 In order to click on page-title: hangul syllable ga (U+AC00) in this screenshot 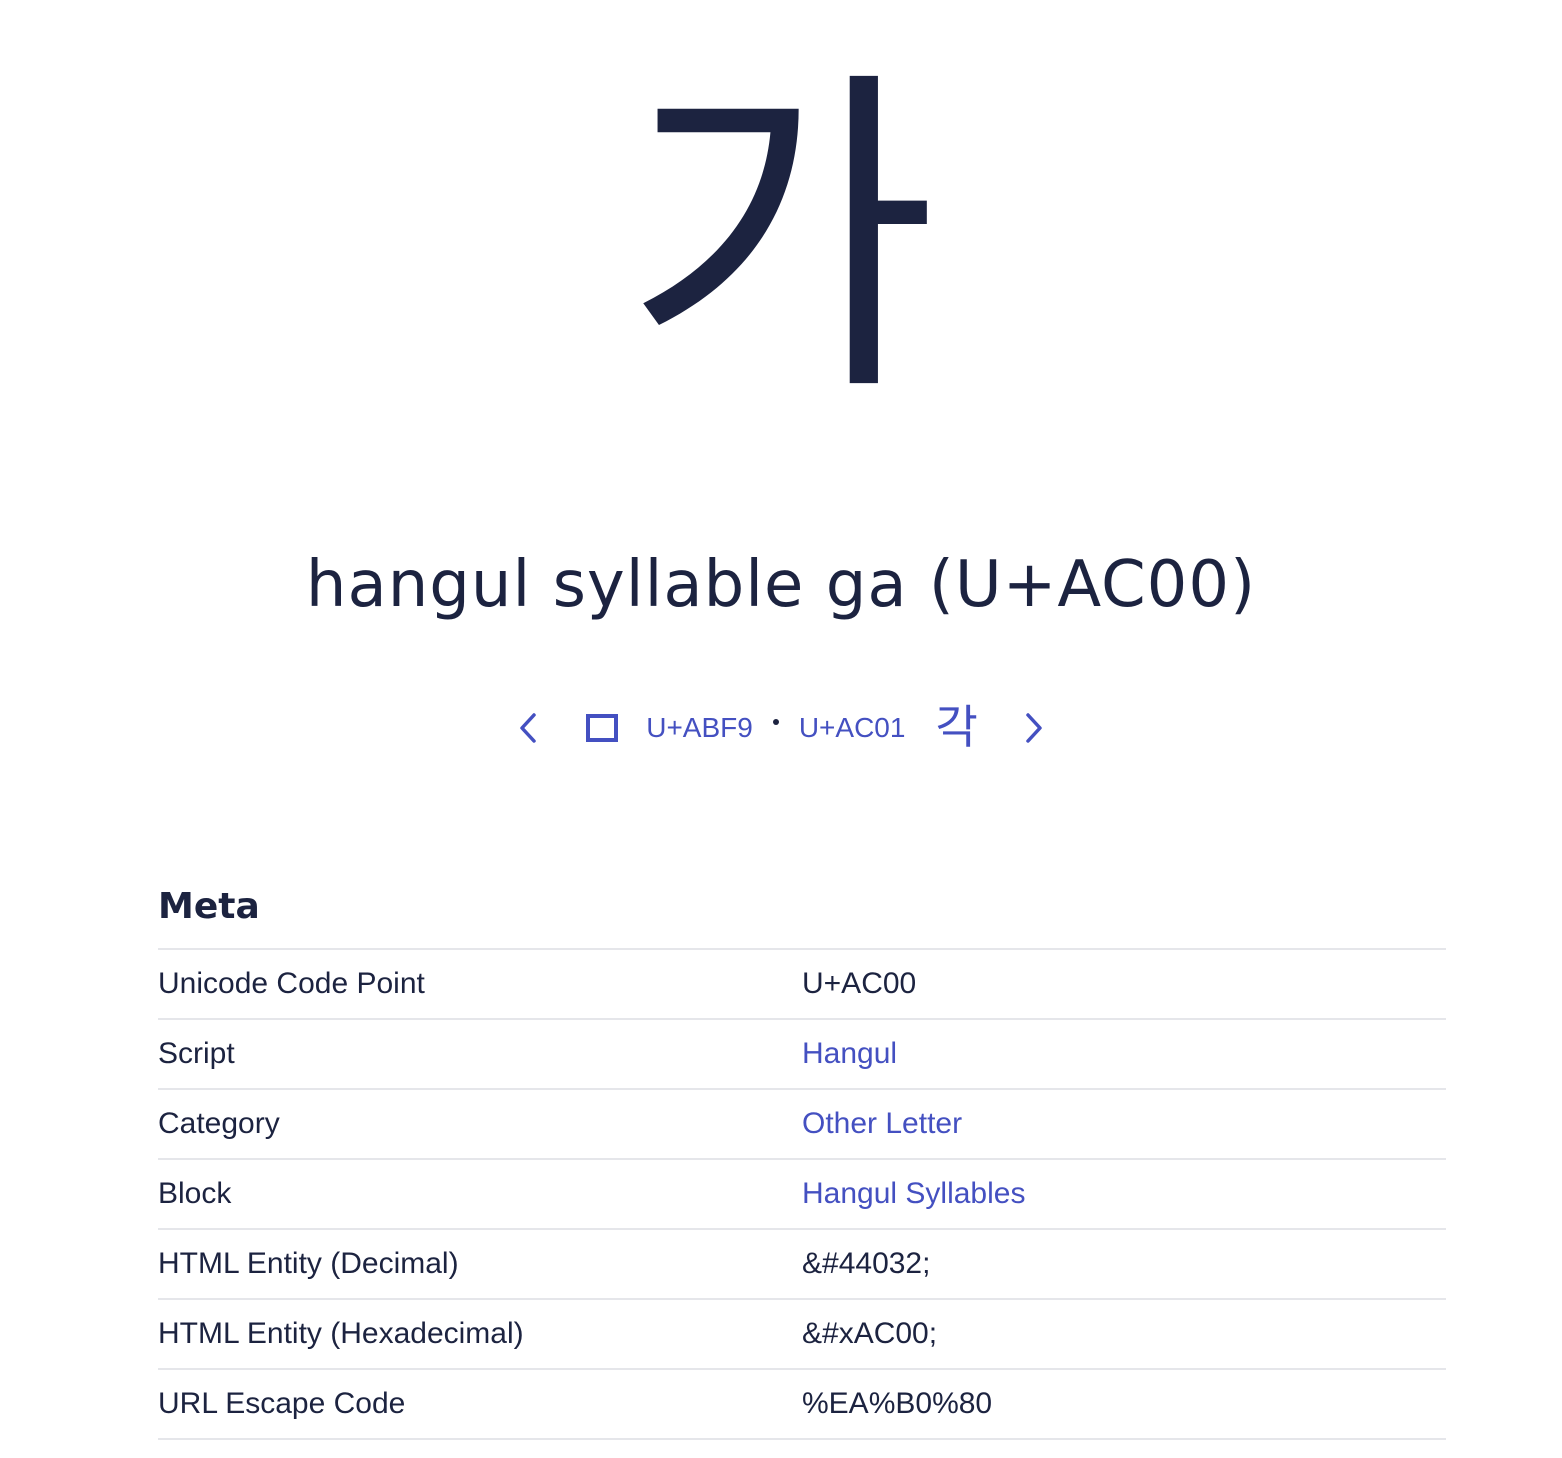, I will do `click(781, 585)`.